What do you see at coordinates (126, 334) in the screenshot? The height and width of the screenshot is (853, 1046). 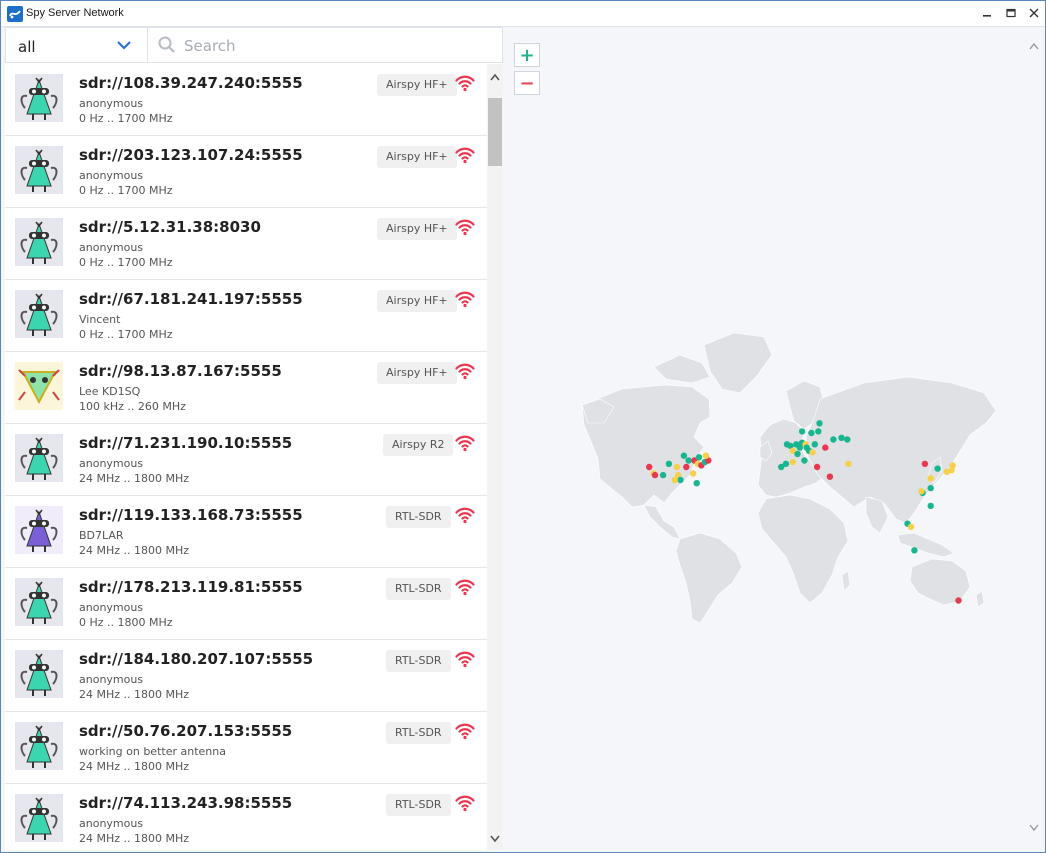 I see `server-frequency-range: 0 Hz .. 1700 MHz` at bounding box center [126, 334].